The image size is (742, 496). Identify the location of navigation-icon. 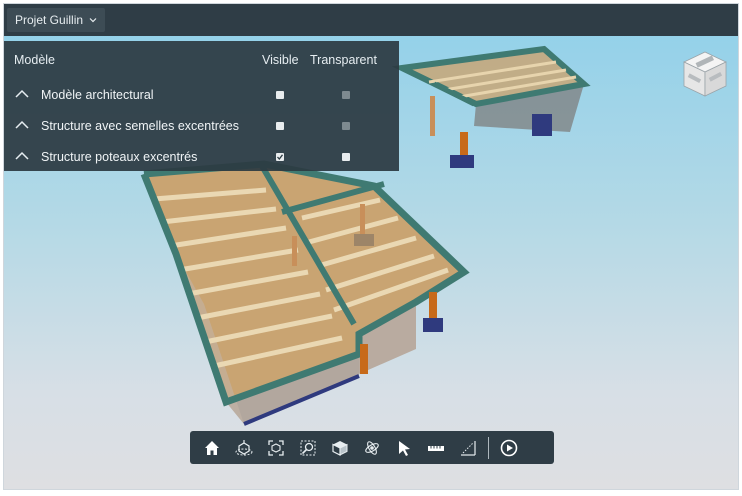
(372, 447).